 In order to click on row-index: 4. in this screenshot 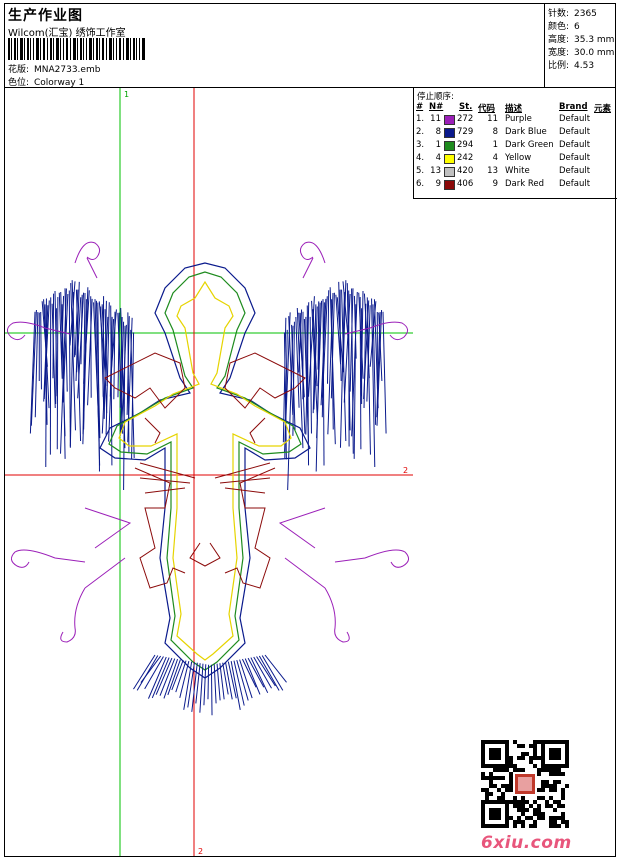, I will do `click(420, 158)`.